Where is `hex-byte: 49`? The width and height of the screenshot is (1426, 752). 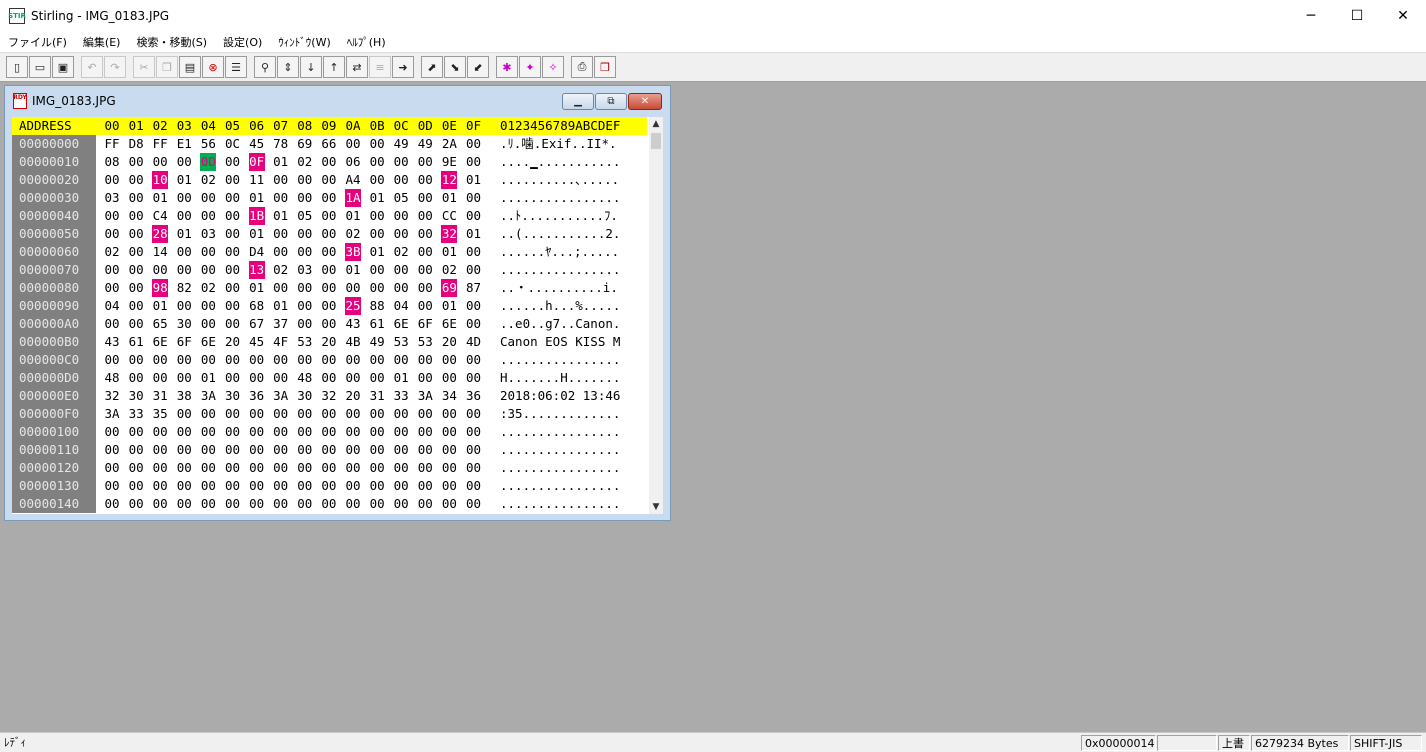
hex-byte: 49 is located at coordinates (401, 144).